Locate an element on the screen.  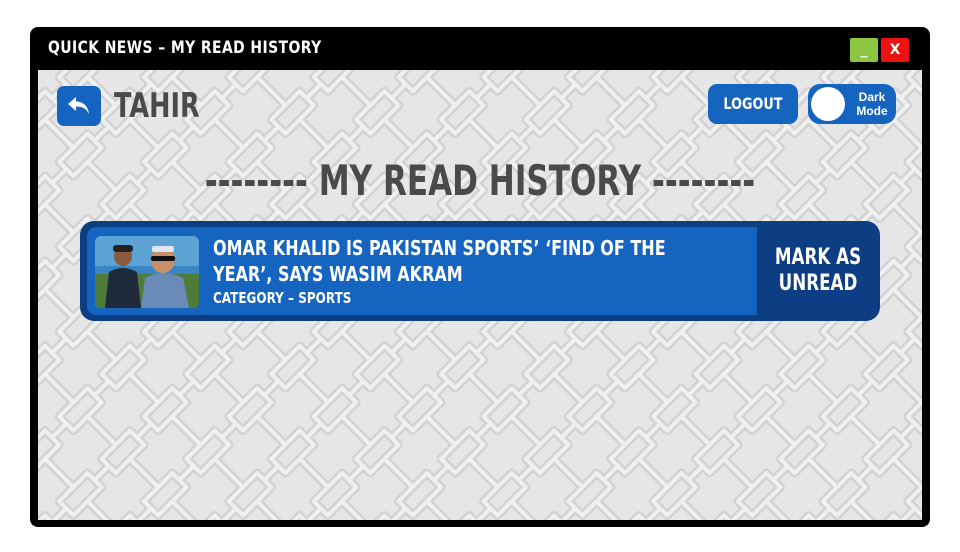
back-arrow-icon is located at coordinates (78, 105).